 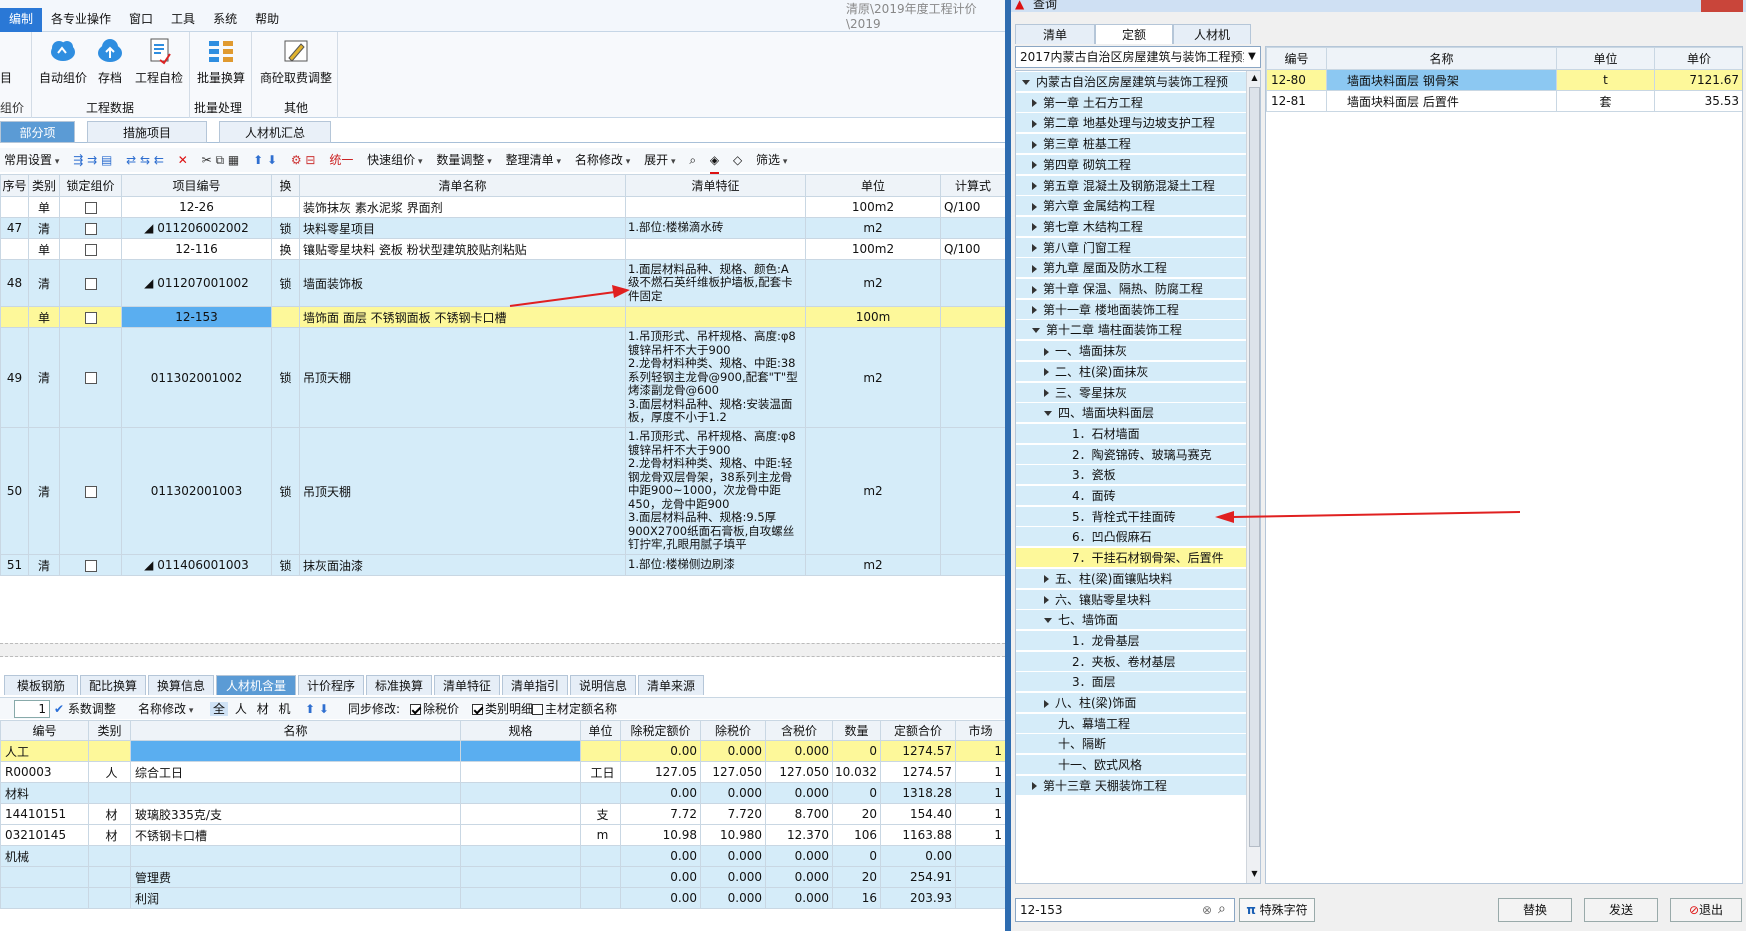 I want to click on detail-tab: 说明信息, so click(x=603, y=685).